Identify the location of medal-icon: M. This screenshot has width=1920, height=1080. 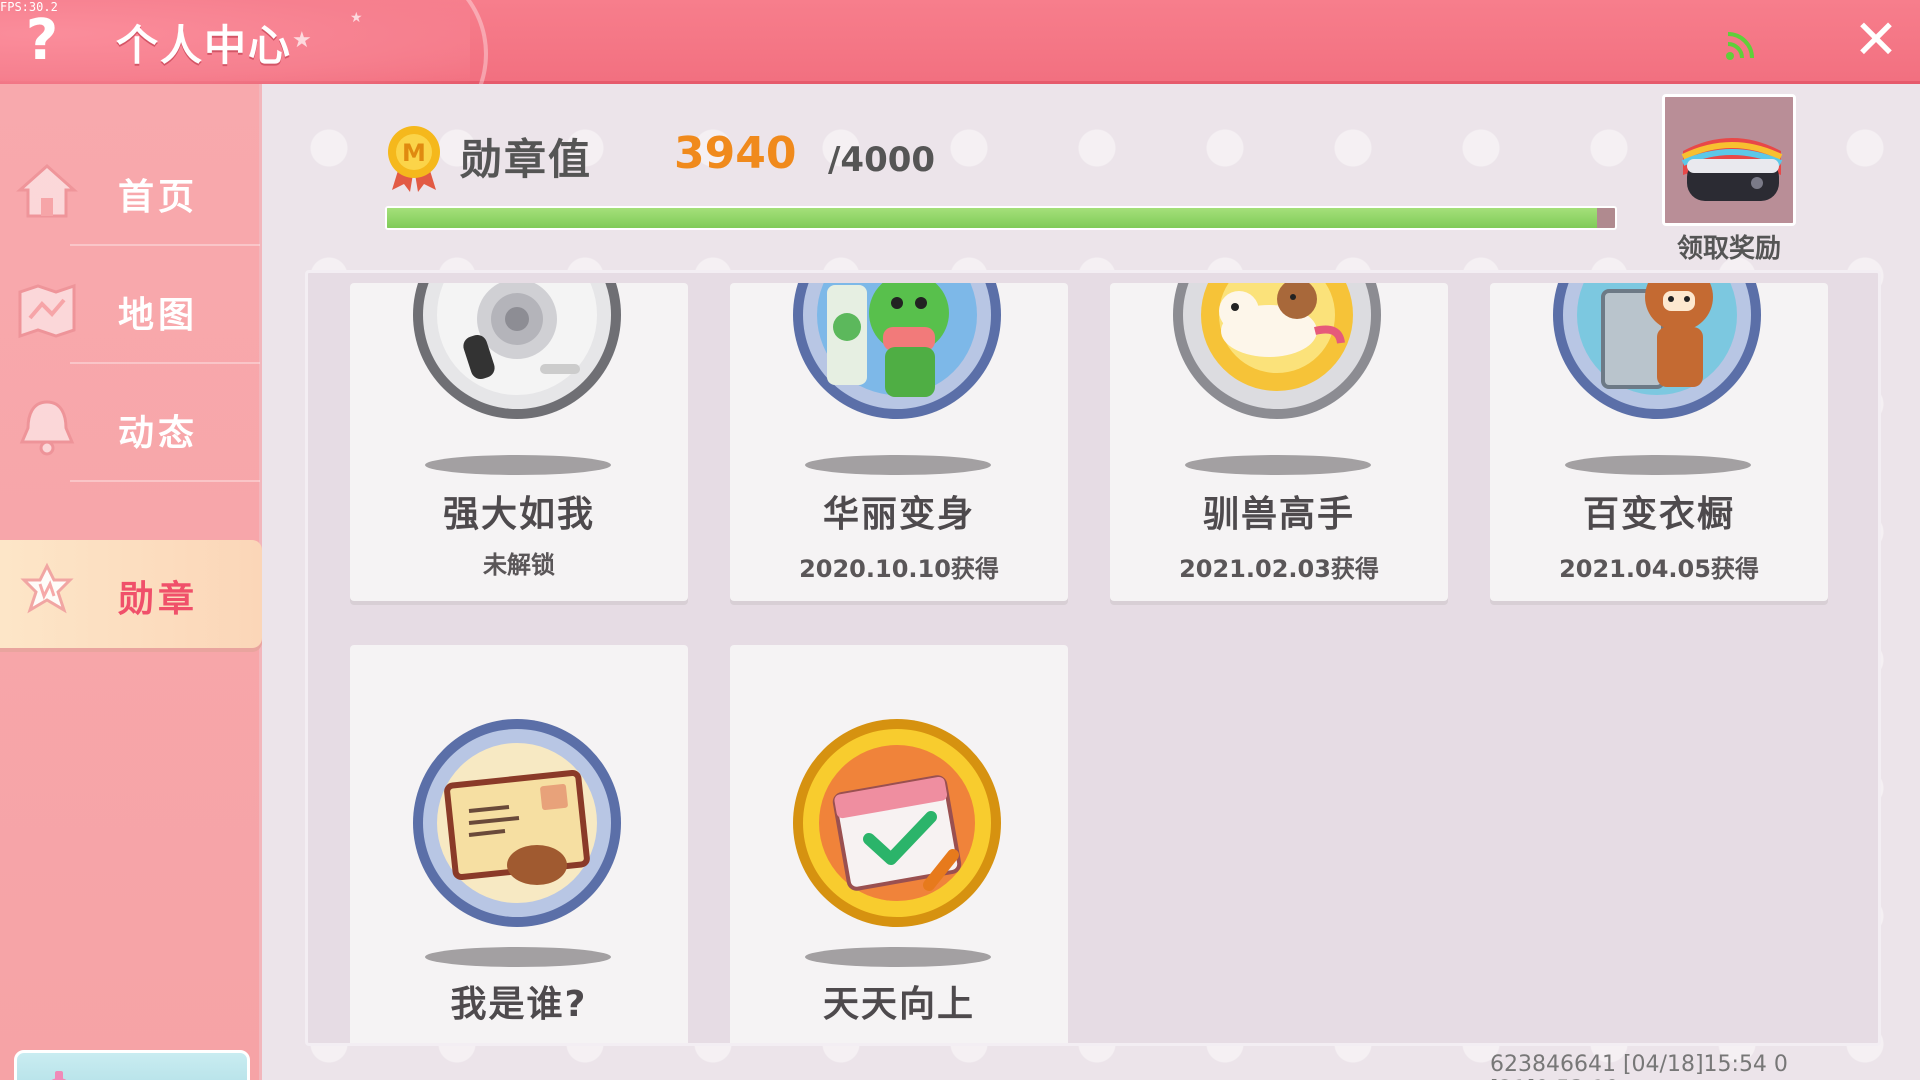
(414, 159).